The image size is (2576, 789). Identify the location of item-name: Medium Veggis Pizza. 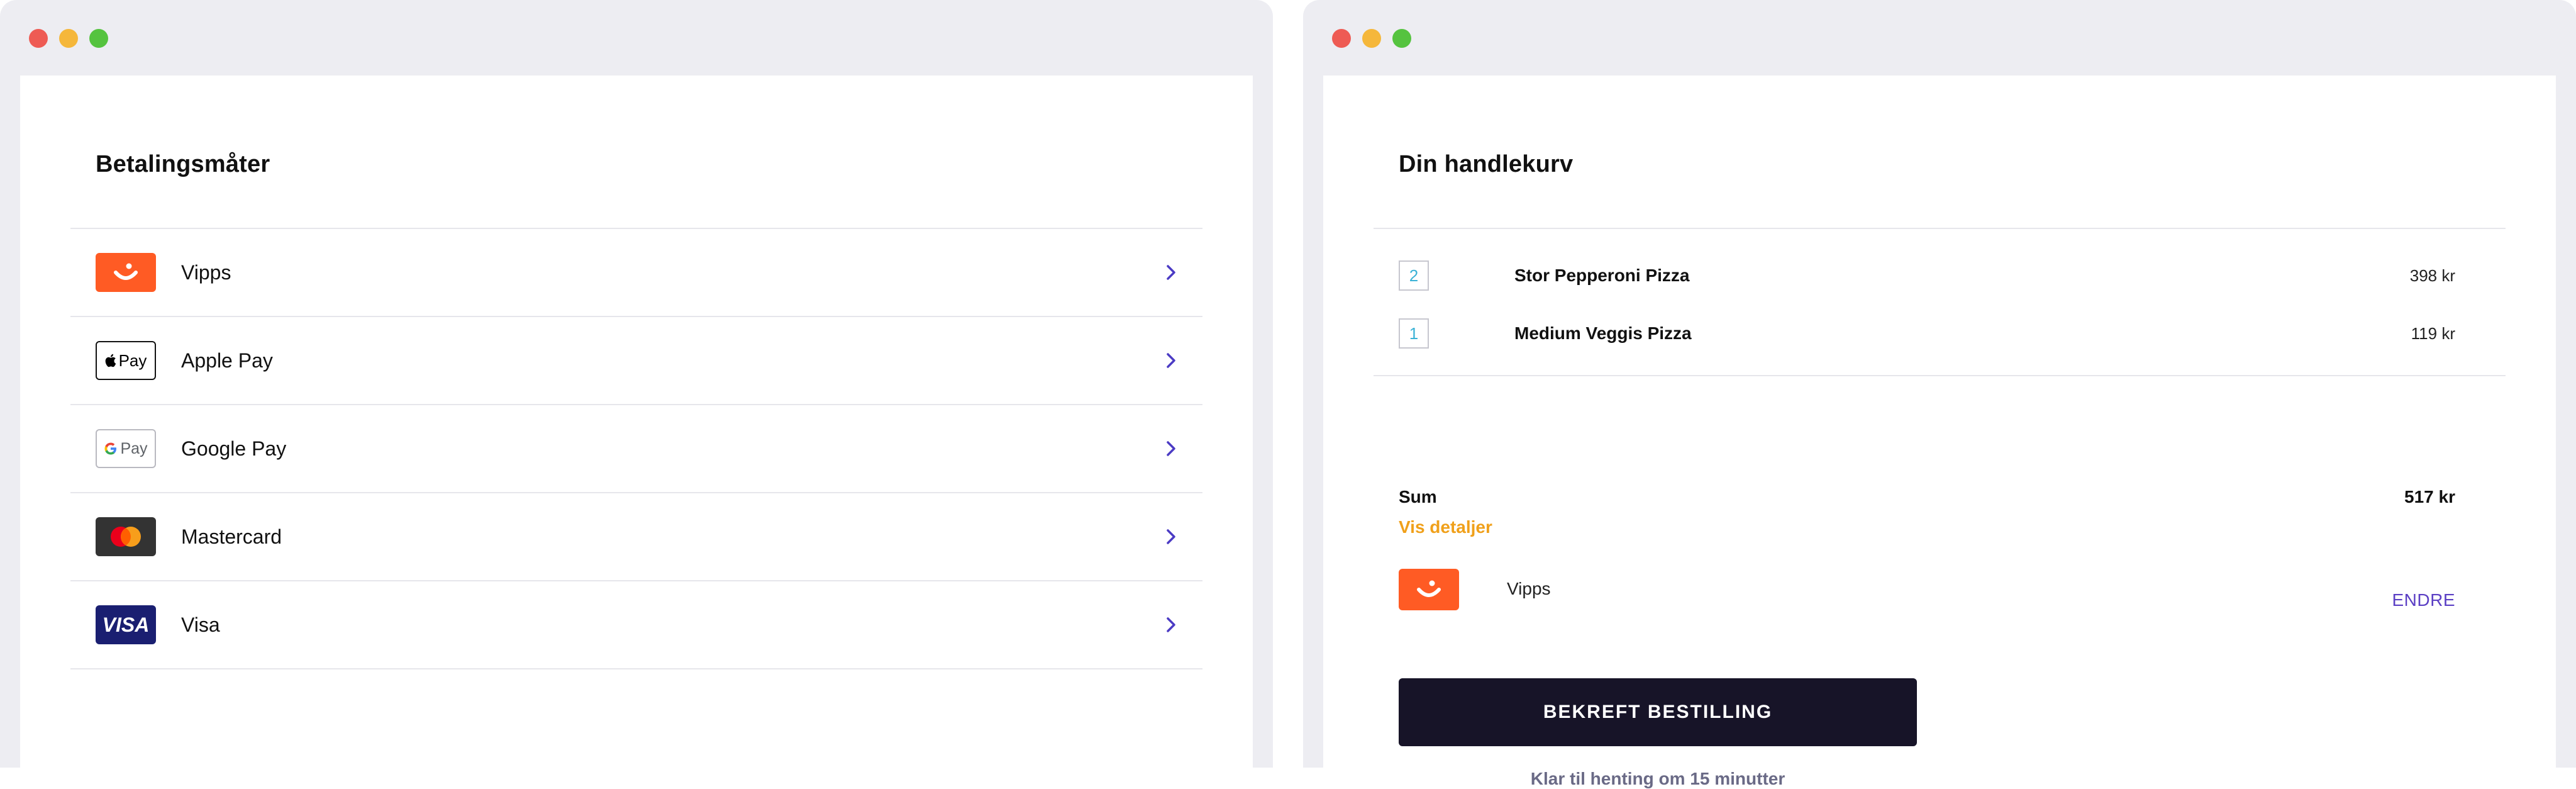
(1603, 333).